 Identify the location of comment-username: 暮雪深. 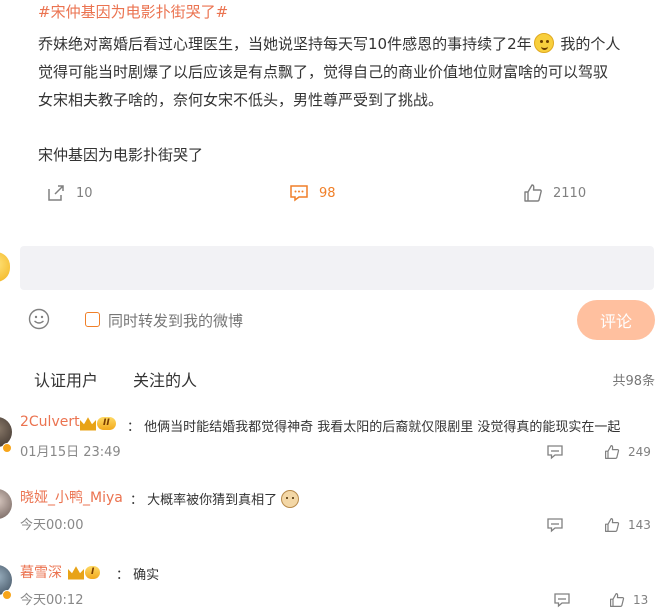
(41, 572).